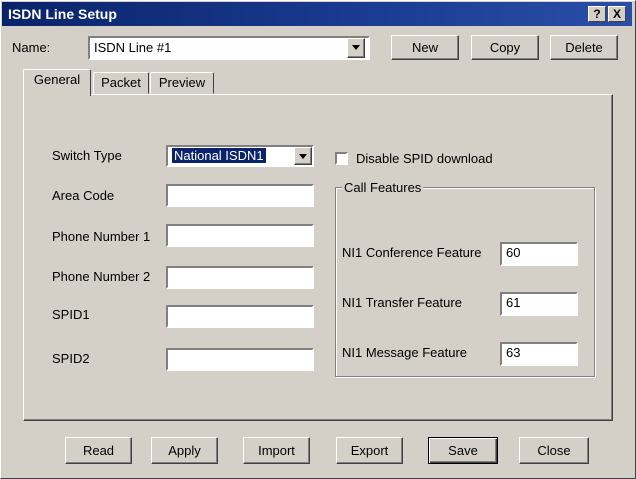 Image resolution: width=636 pixels, height=479 pixels. I want to click on conference-feature-input: 60, so click(539, 254).